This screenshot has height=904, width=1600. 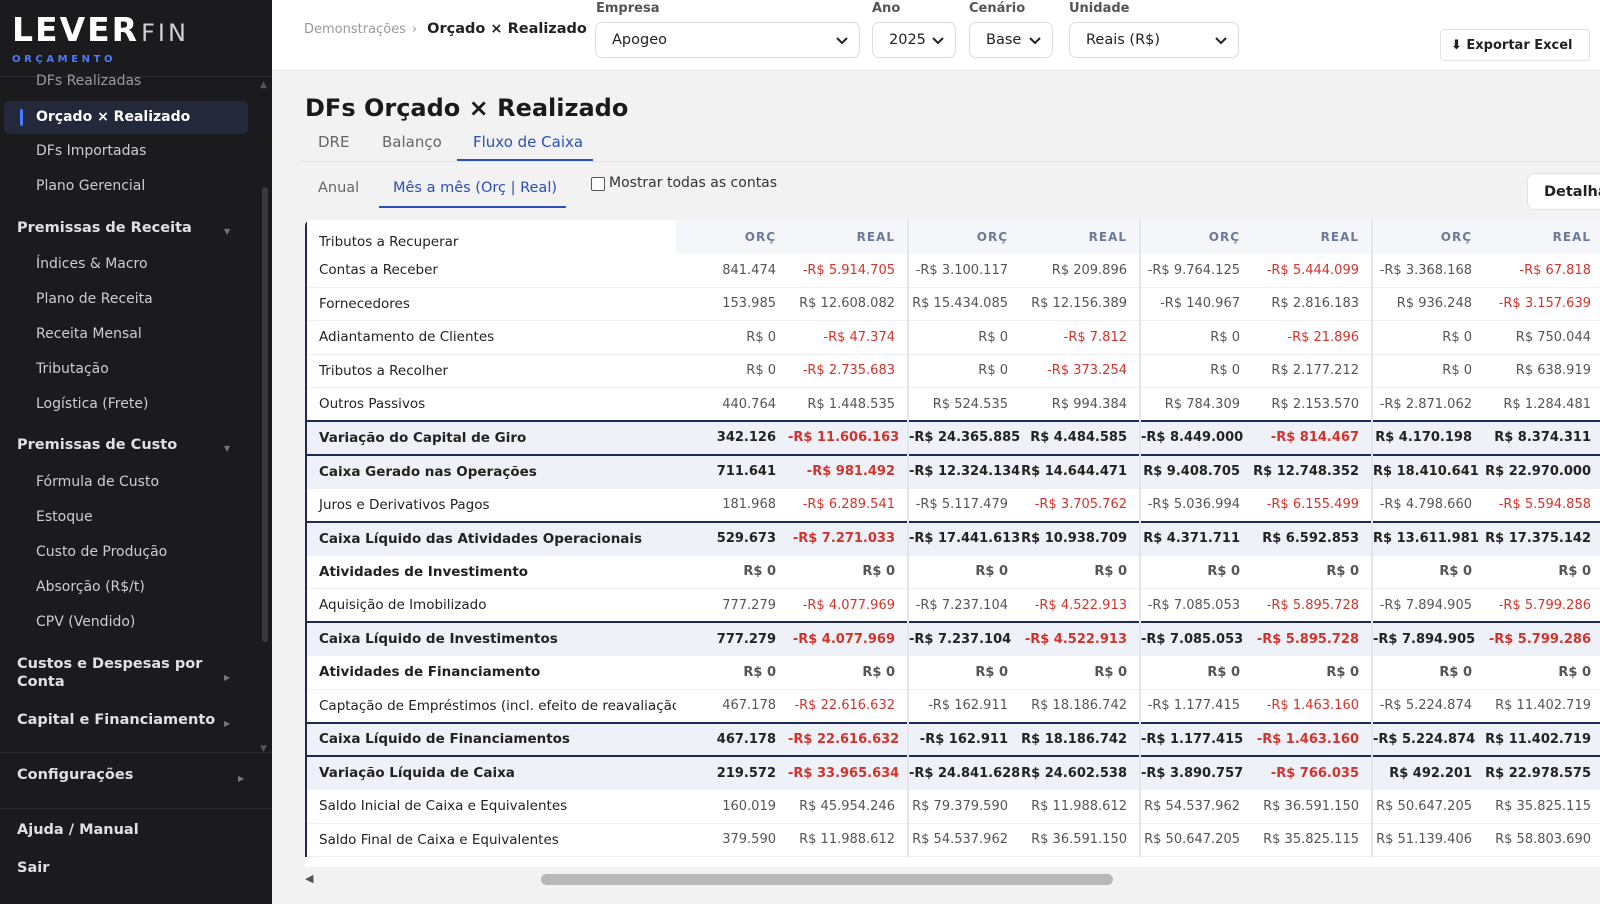 What do you see at coordinates (732, 772) in the screenshot?
I see `table-cell: 219.572` at bounding box center [732, 772].